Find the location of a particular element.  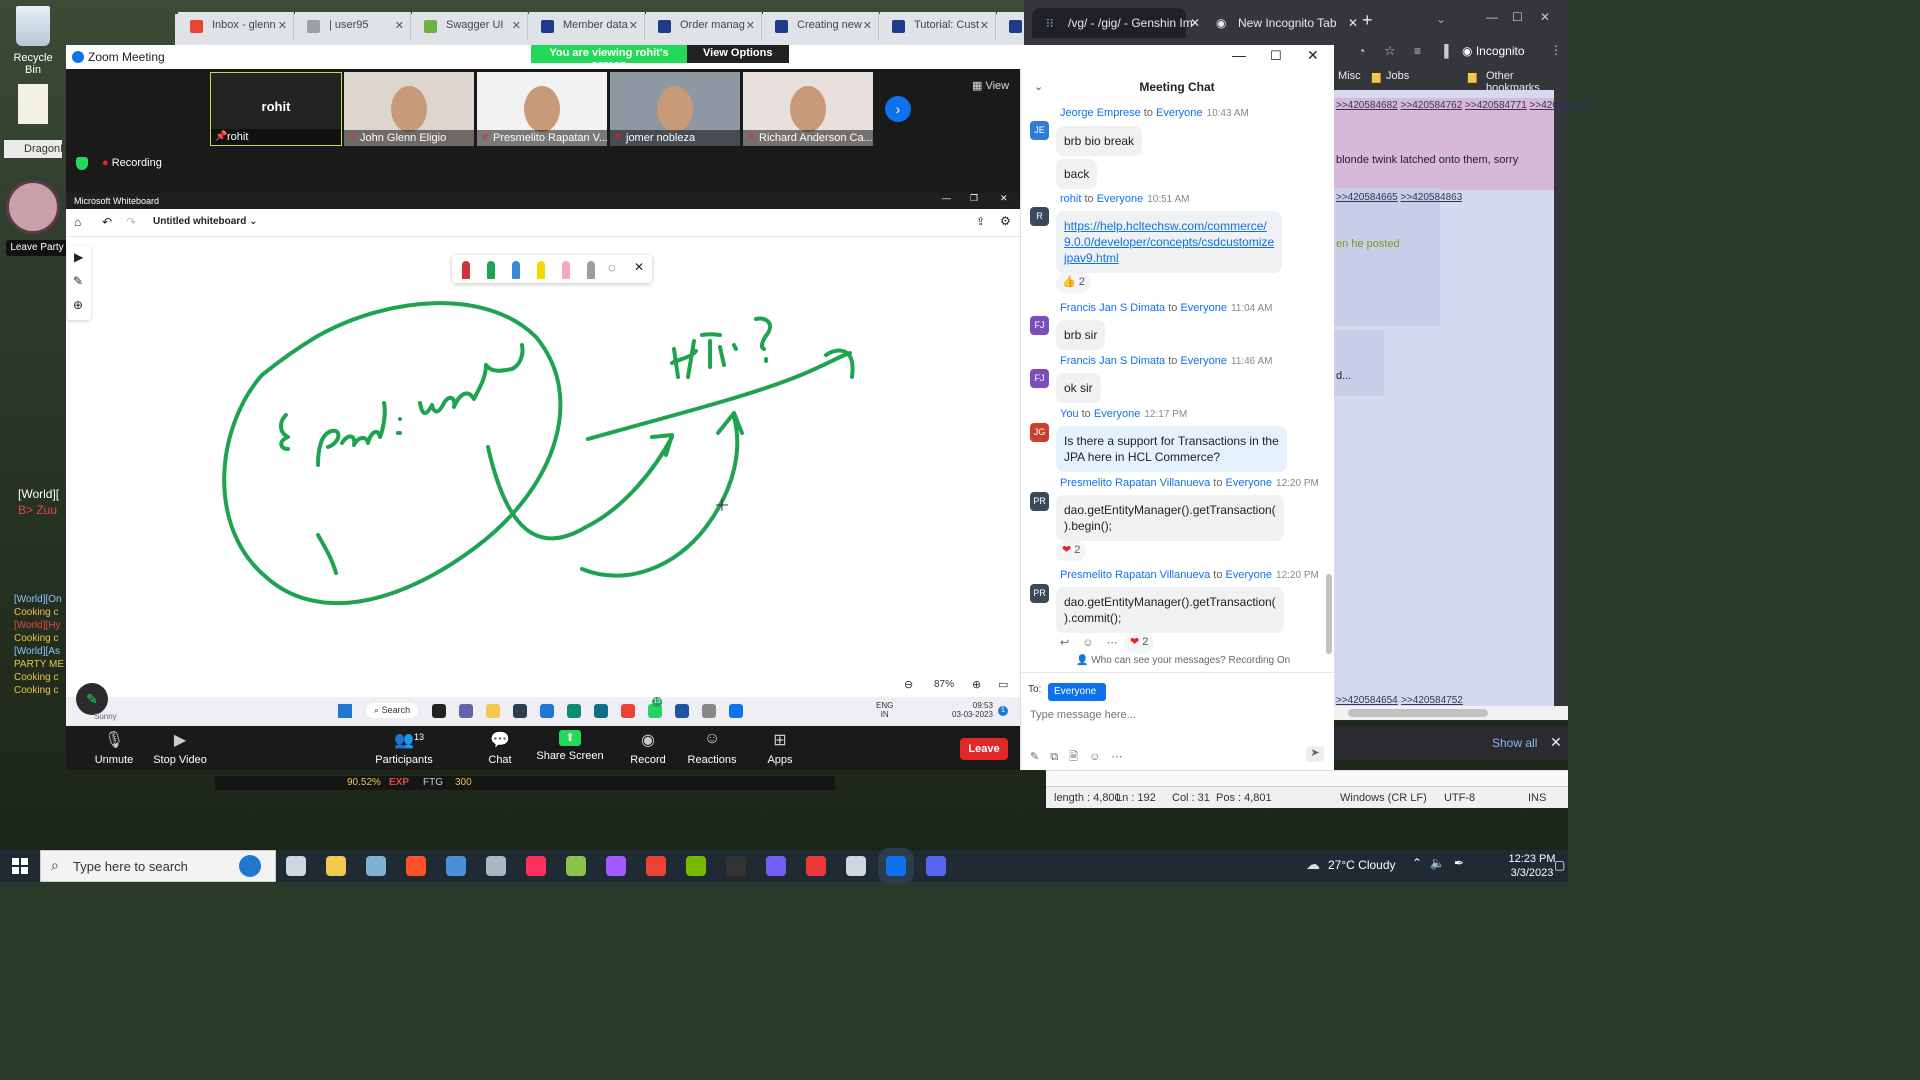

file-icon: 🗎 is located at coordinates (1073, 757).